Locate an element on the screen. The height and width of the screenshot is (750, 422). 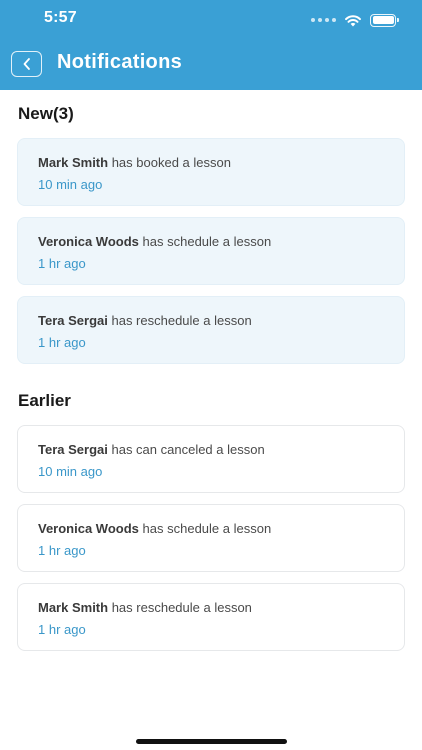
back-button is located at coordinates (26, 64).